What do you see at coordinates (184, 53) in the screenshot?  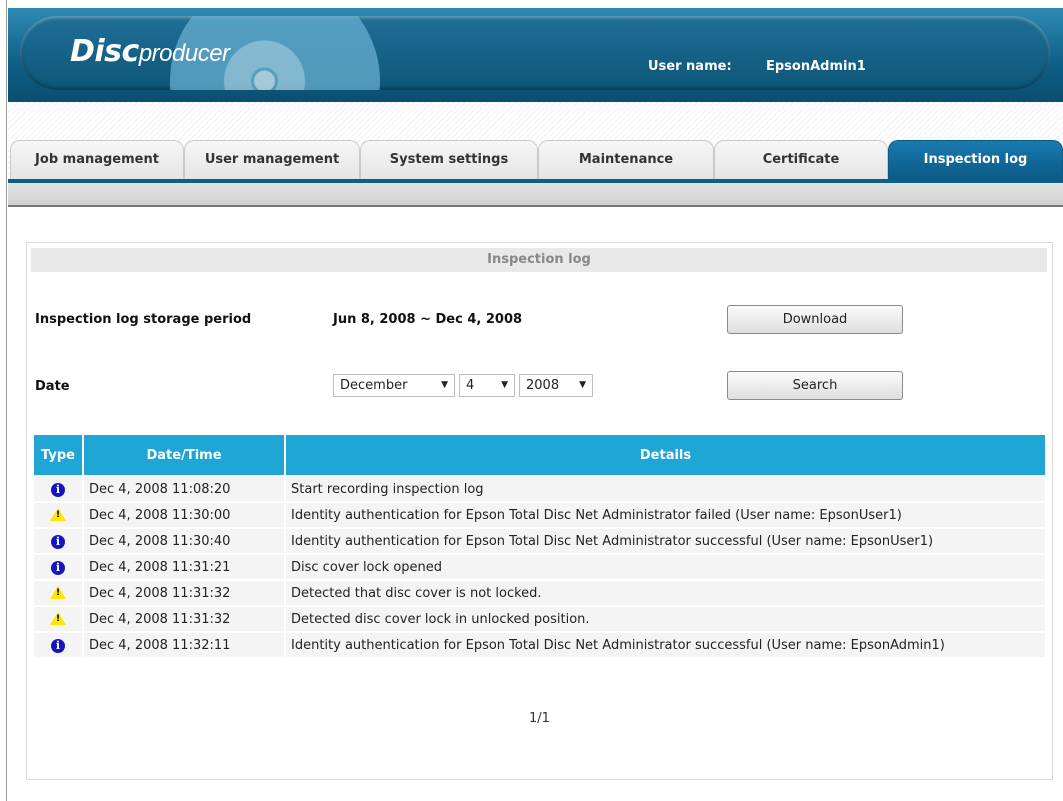 I see `logo-producer-text: producer` at bounding box center [184, 53].